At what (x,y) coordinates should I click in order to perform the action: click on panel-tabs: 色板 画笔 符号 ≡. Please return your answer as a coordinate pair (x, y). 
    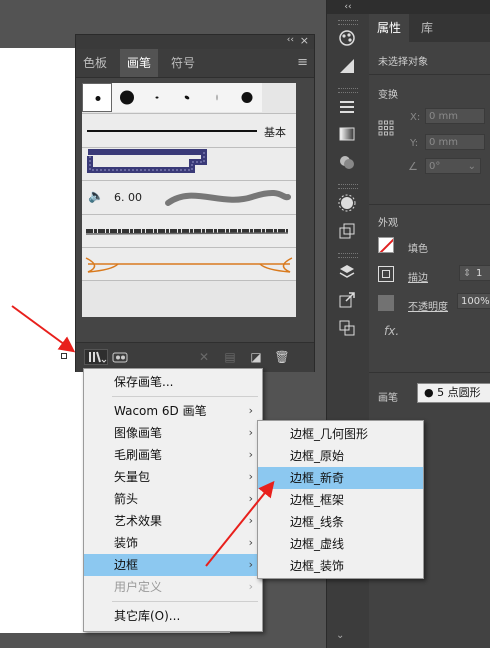
    Looking at the image, I should click on (195, 63).